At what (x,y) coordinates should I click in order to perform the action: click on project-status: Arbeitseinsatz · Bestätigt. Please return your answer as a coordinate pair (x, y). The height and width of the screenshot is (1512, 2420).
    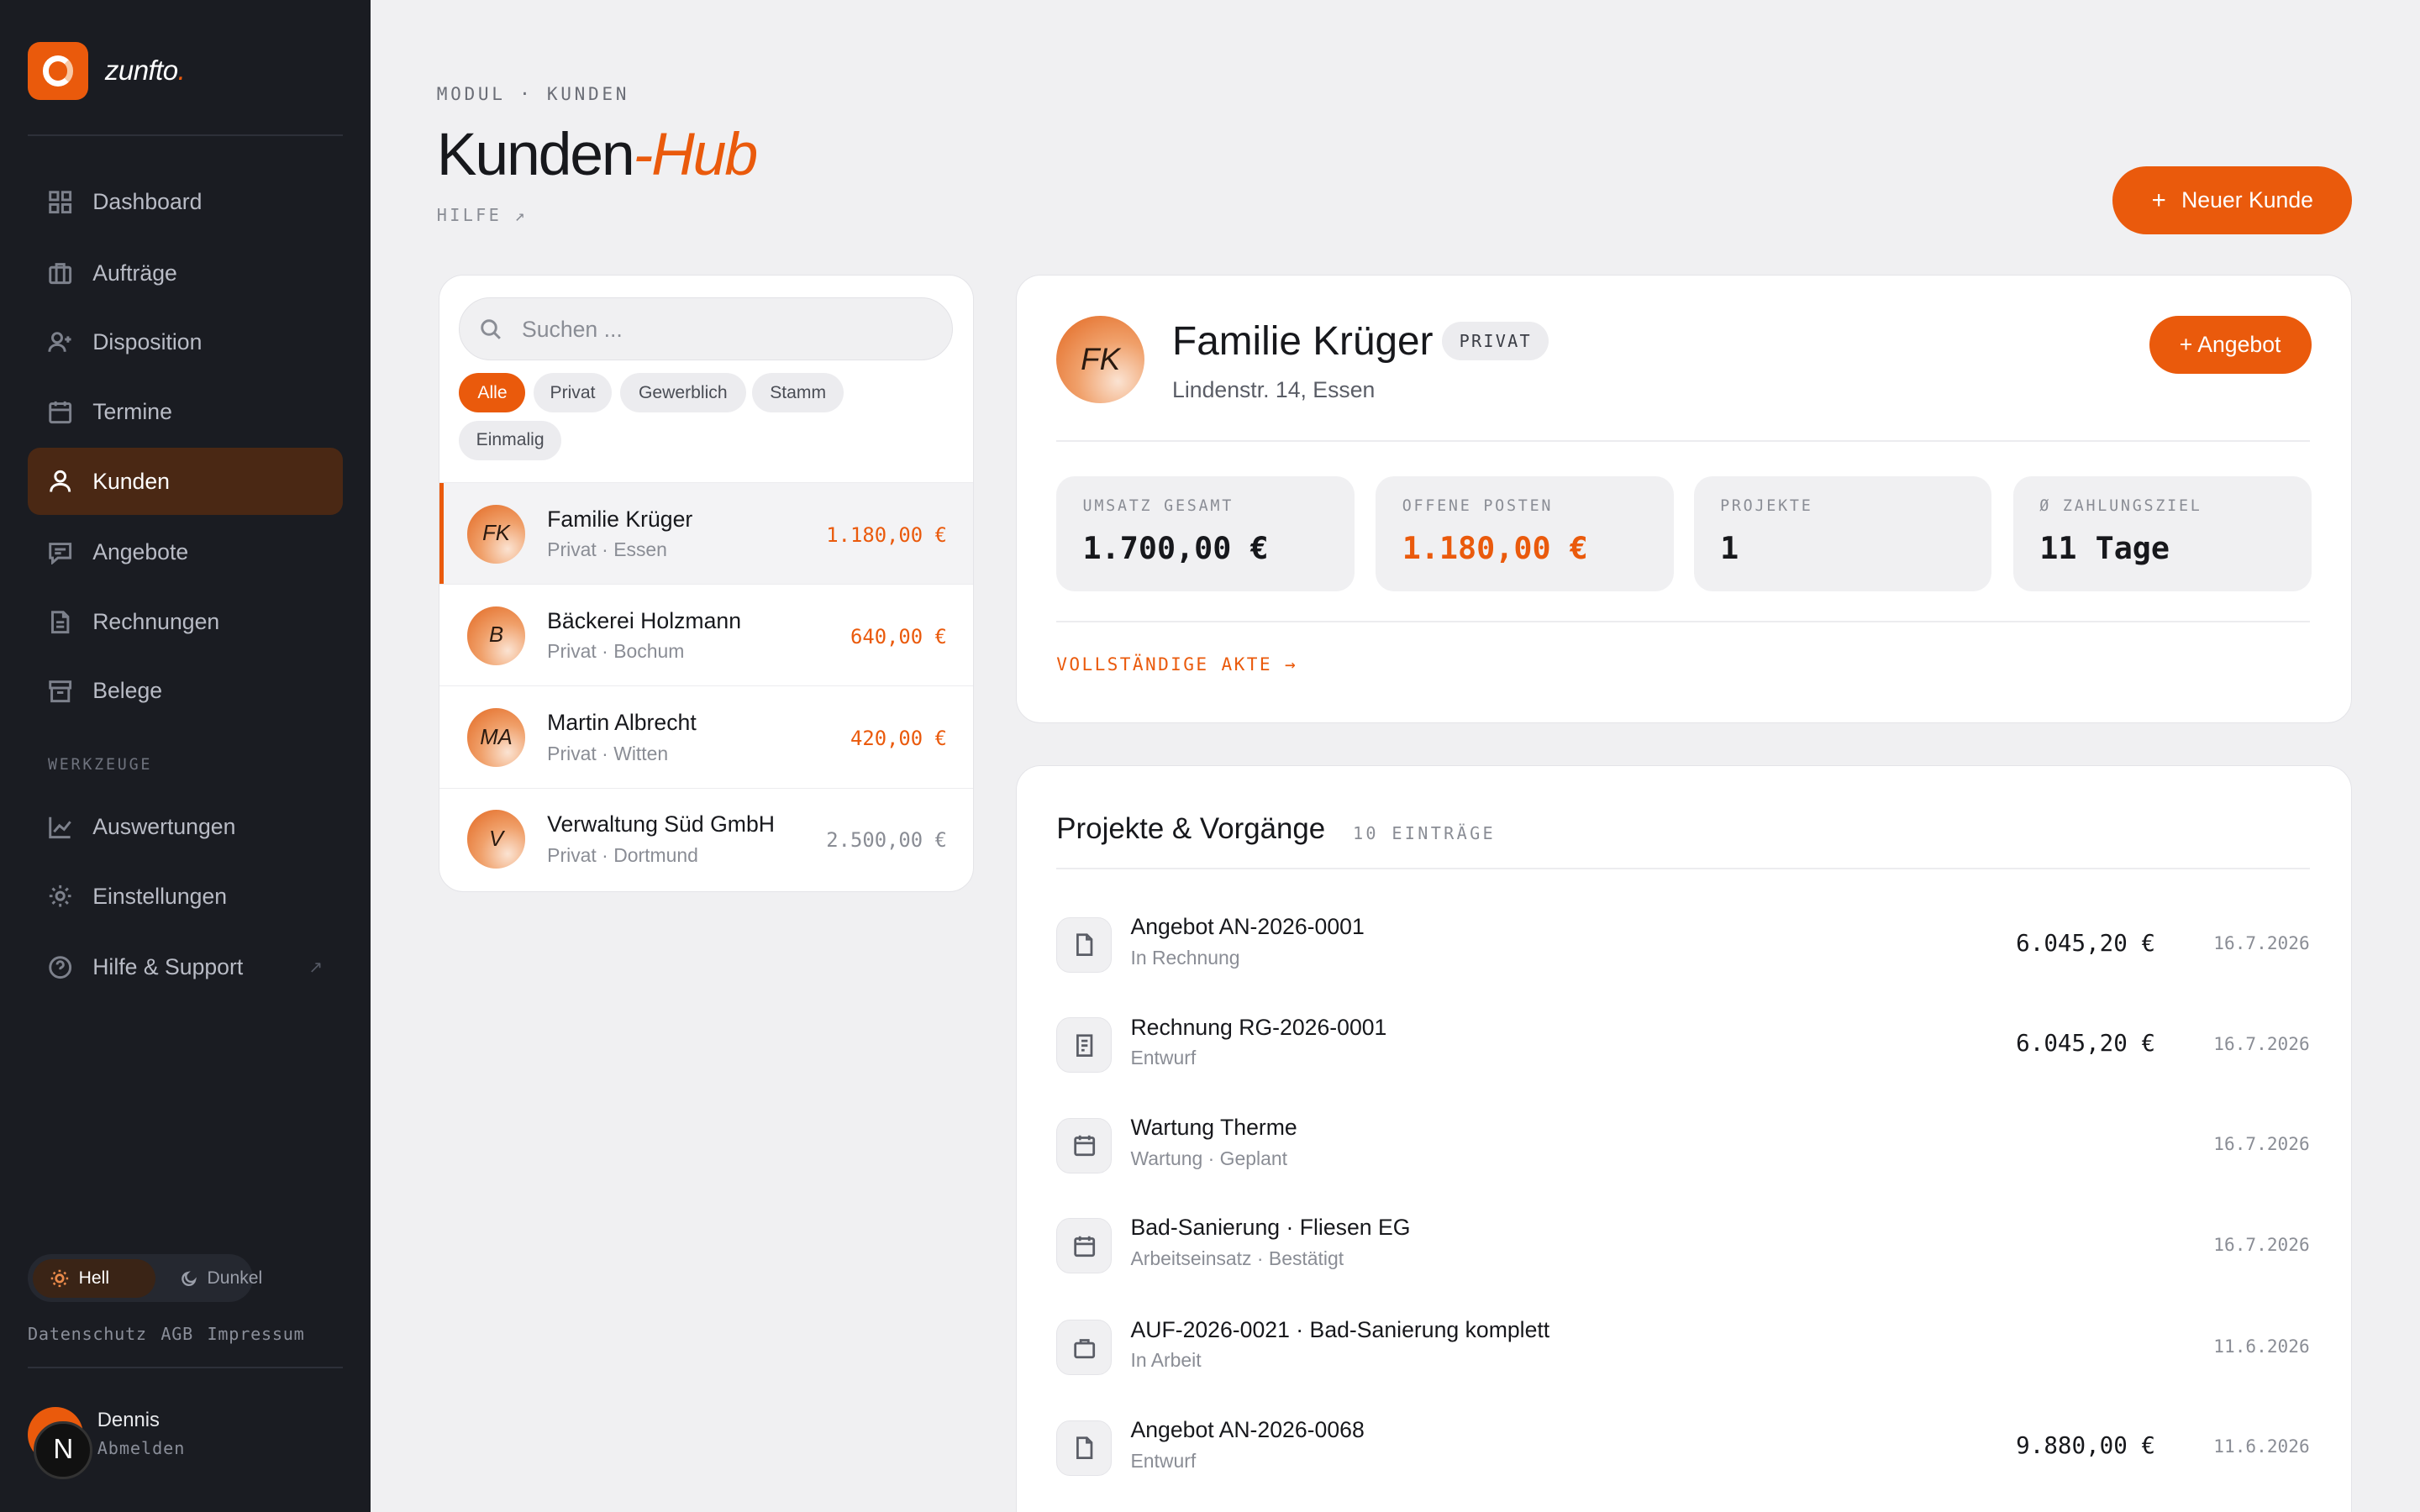
    Looking at the image, I should click on (1237, 1258).